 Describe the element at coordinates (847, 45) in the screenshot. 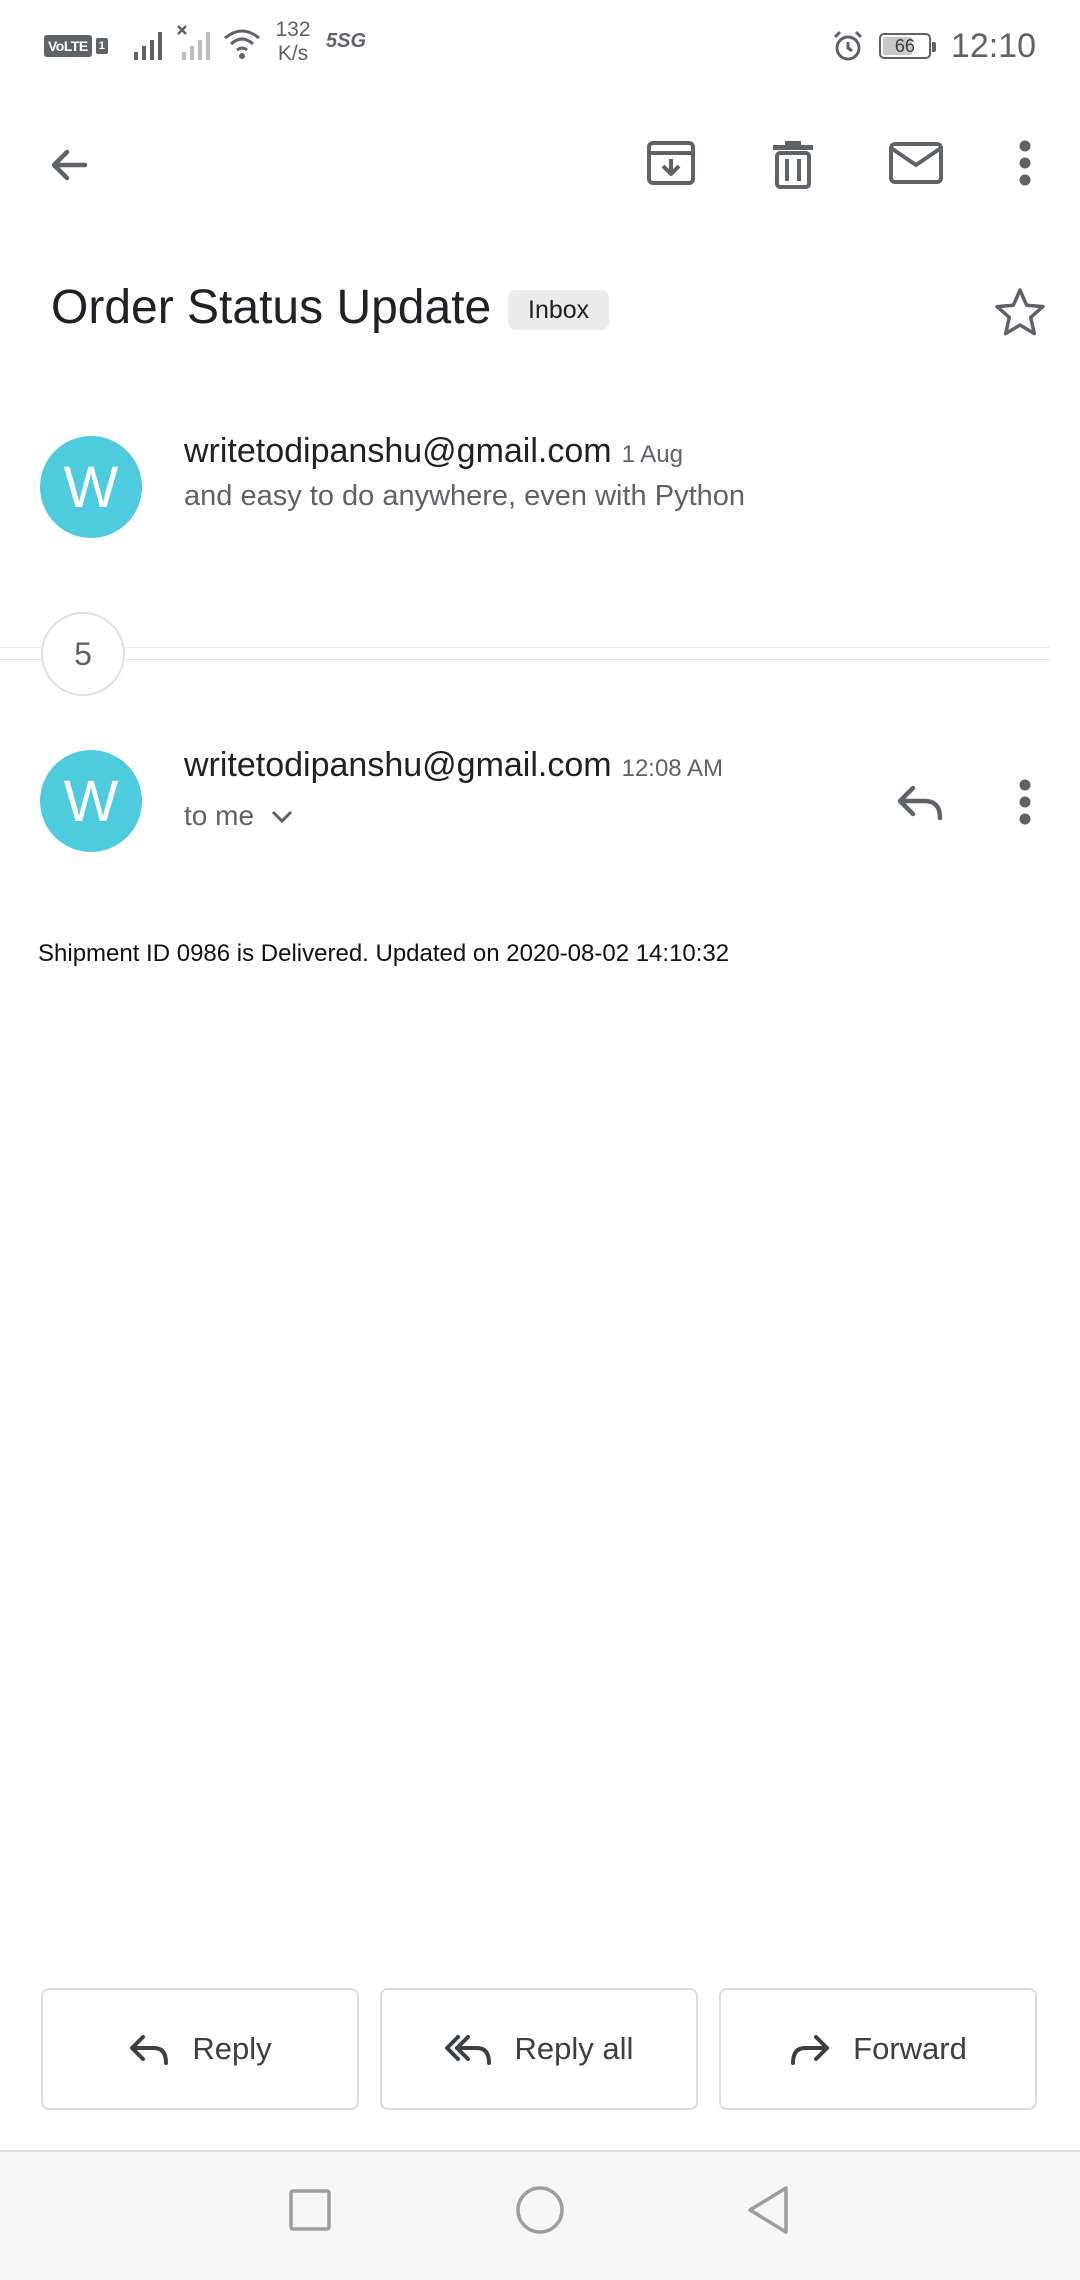

I see `alarm-icon` at that location.